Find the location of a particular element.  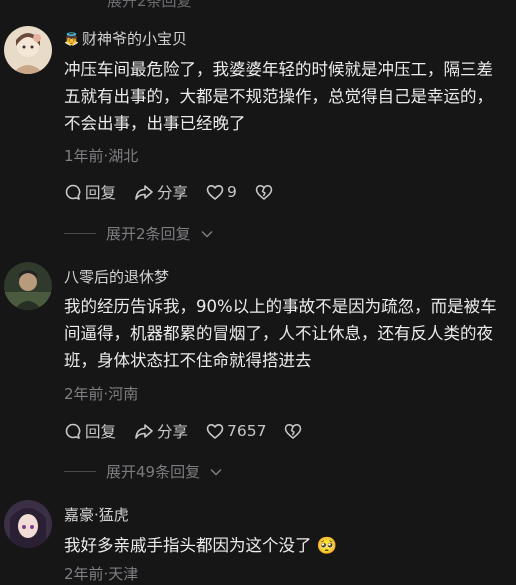

comment-meta: 2年前·天津 is located at coordinates (101, 574).